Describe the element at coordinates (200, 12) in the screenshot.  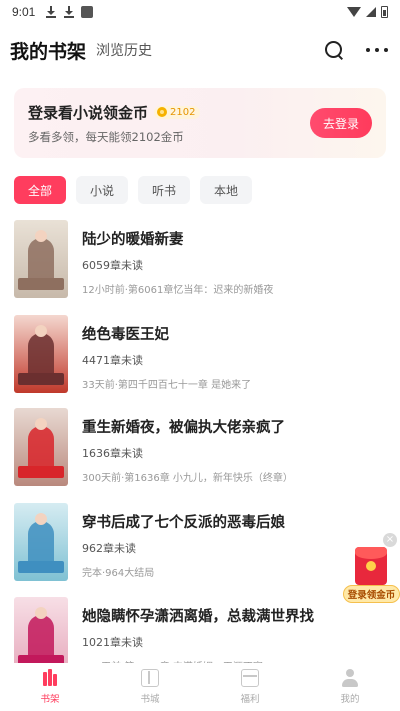
I see `status-bar: 9:01` at that location.